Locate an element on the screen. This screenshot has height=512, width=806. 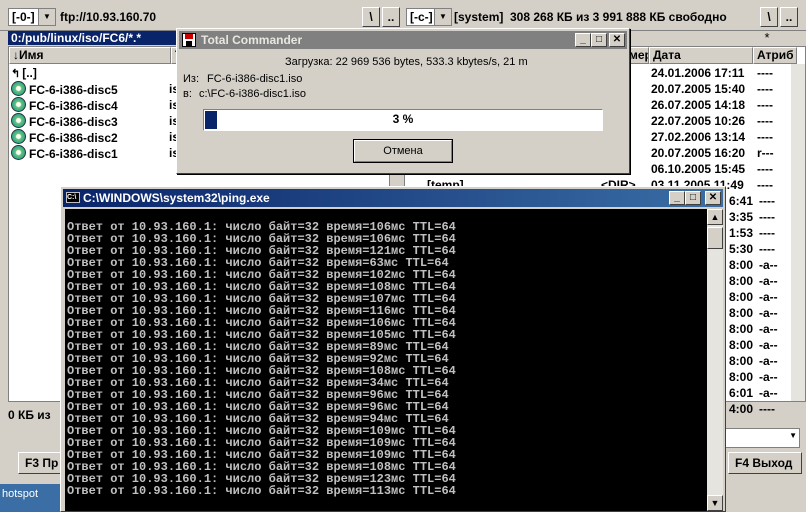
file-name: FC-6-i386-disc4 is located at coordinates (73, 106).